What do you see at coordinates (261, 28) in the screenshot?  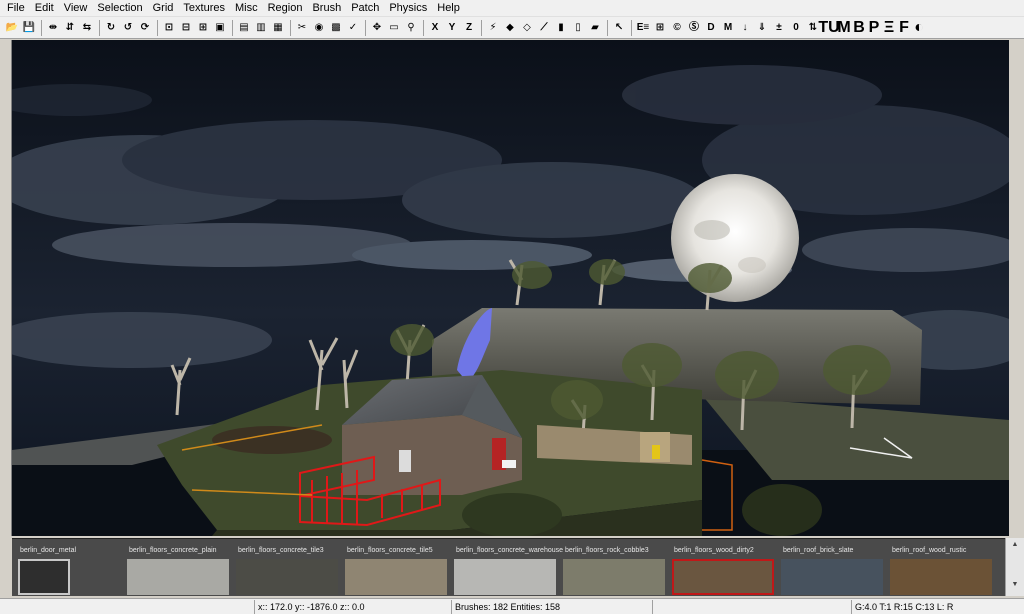 I see `csg-merge-icon: ▥` at bounding box center [261, 28].